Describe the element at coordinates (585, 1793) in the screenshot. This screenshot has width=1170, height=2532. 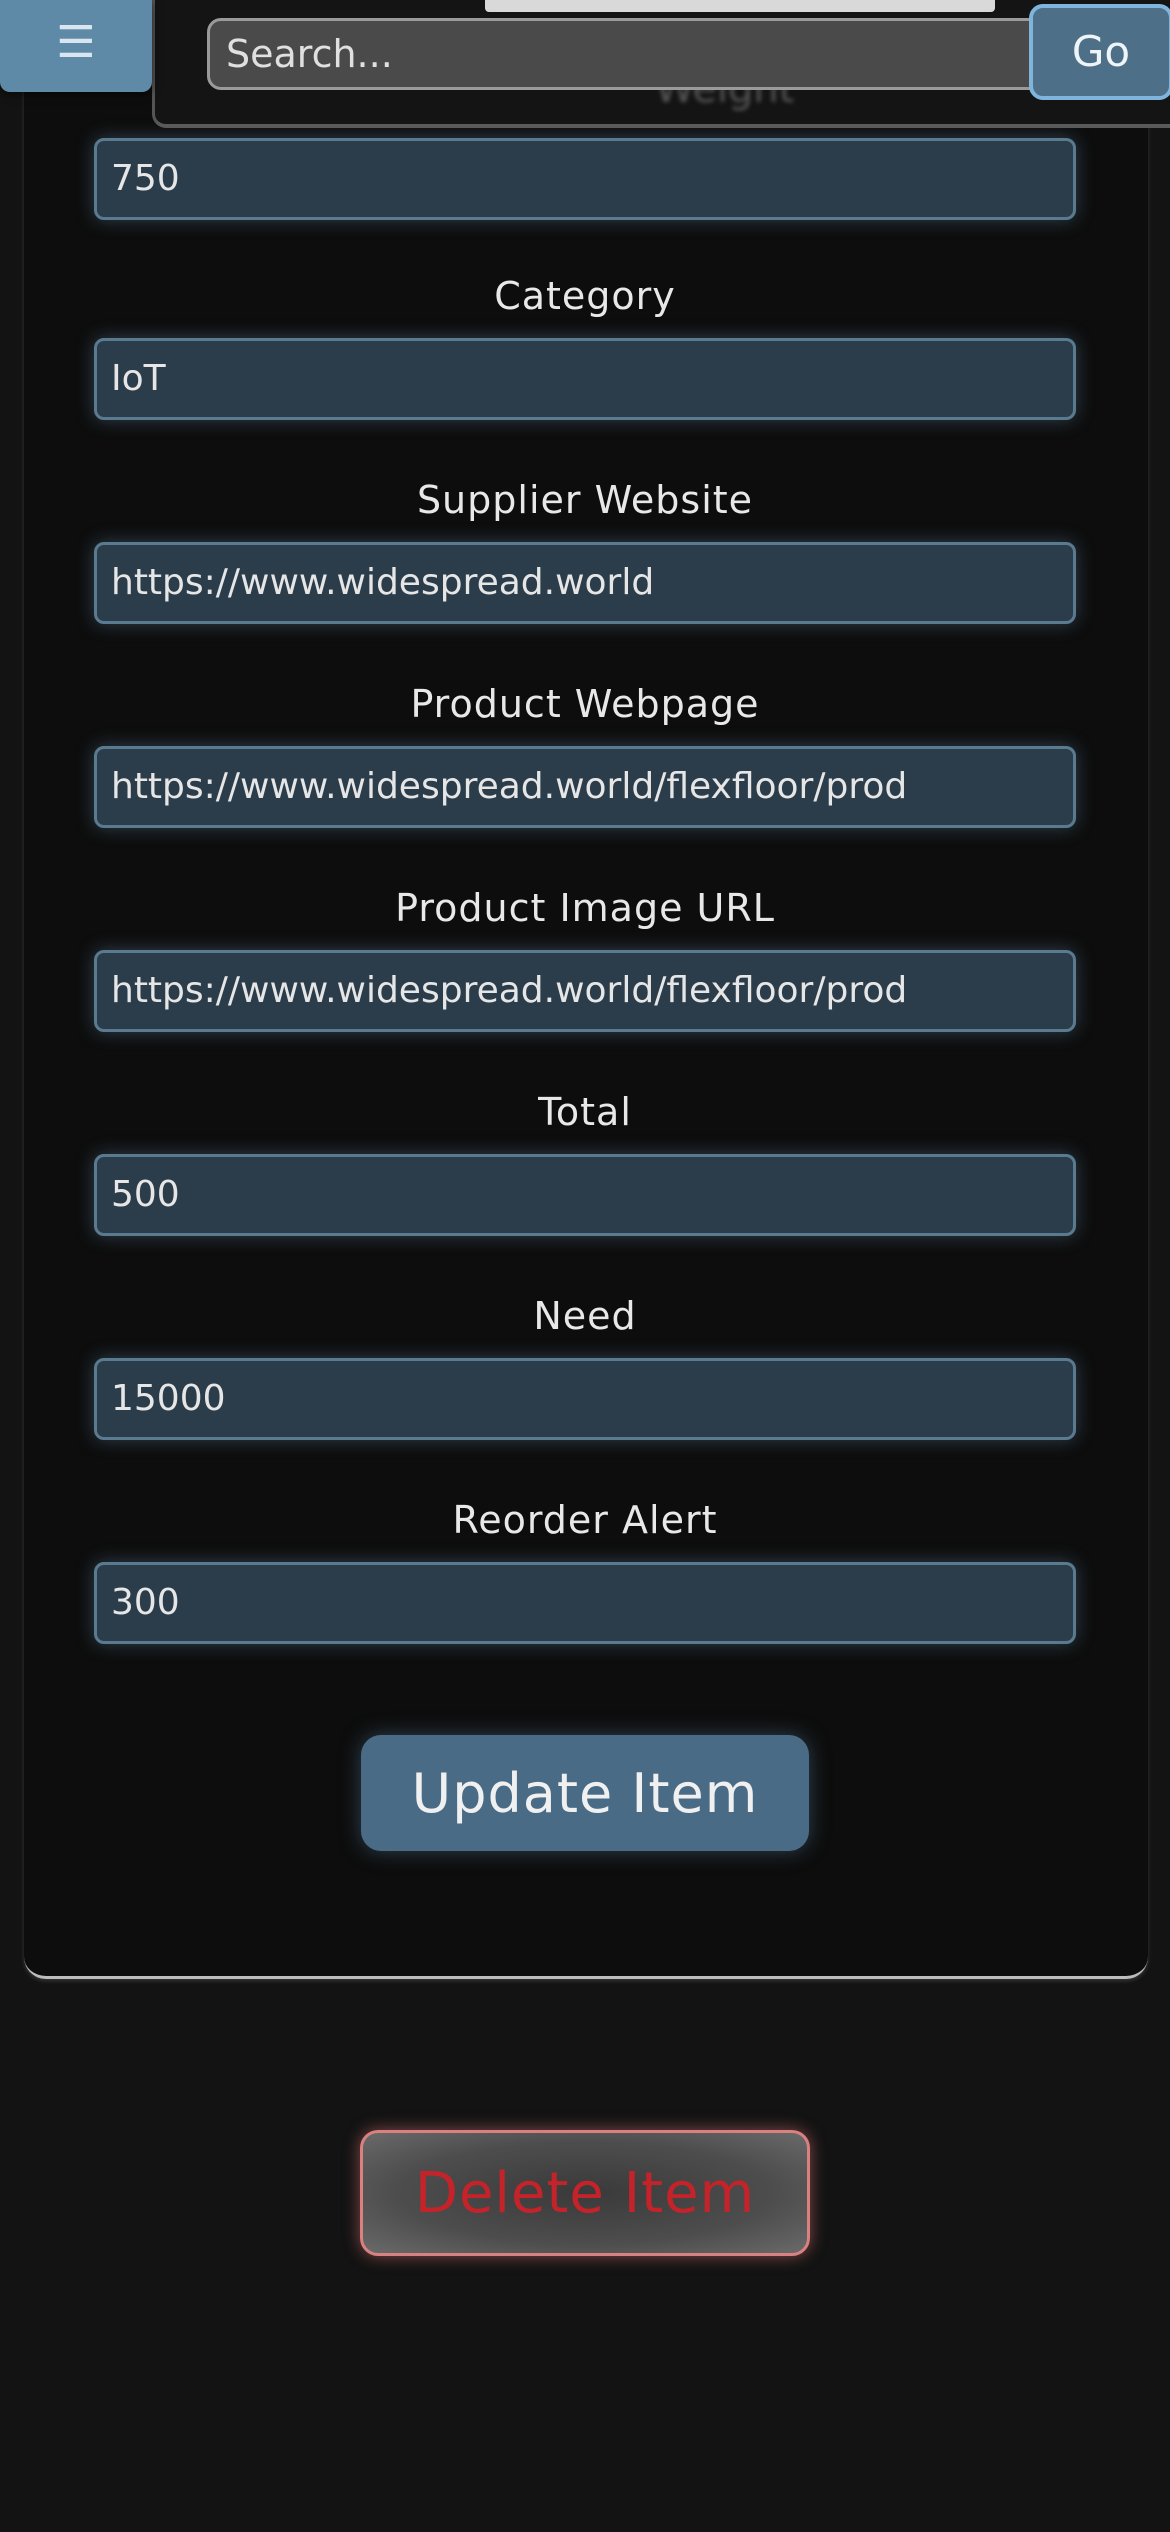
I see `update-item-button: Update Item` at that location.